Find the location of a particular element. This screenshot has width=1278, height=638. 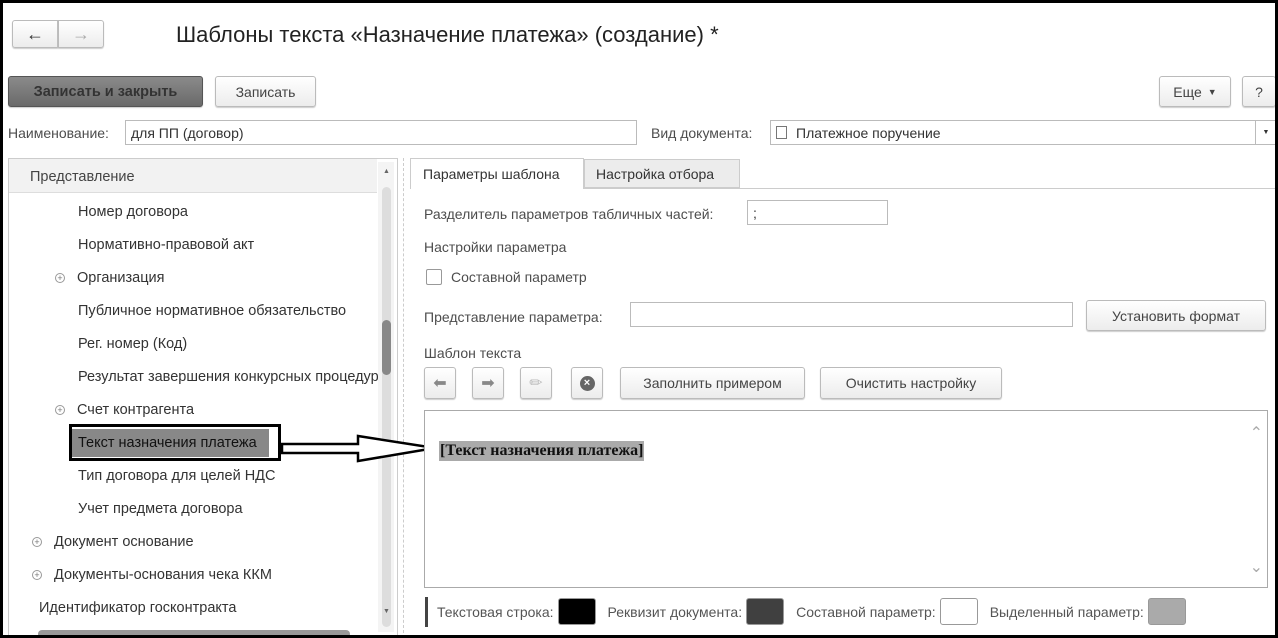

legend-label: Текстовая строка: is located at coordinates (495, 611).